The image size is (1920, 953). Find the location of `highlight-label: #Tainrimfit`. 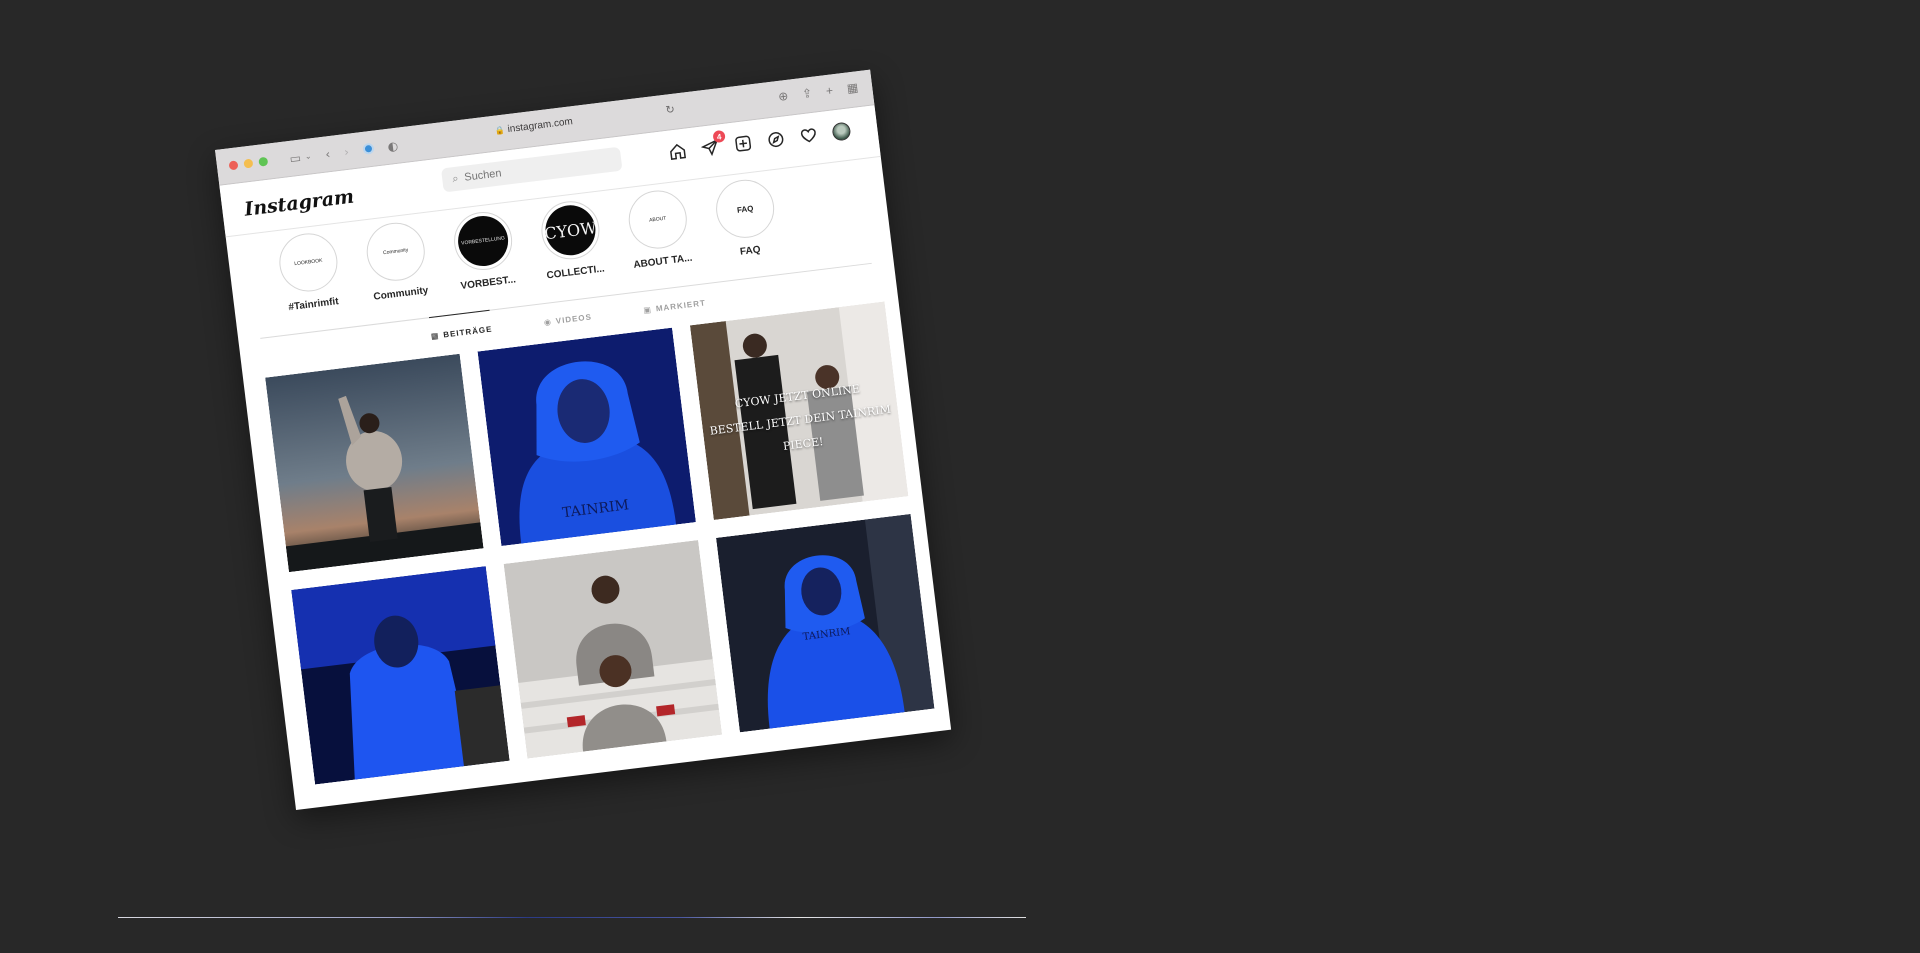

highlight-label: #Tainrimfit is located at coordinates (313, 305).